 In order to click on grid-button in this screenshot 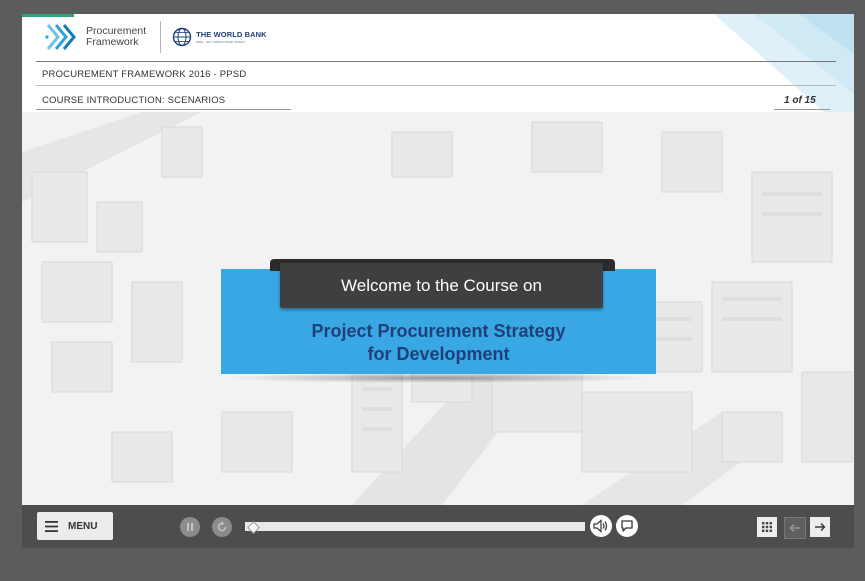, I will do `click(767, 527)`.